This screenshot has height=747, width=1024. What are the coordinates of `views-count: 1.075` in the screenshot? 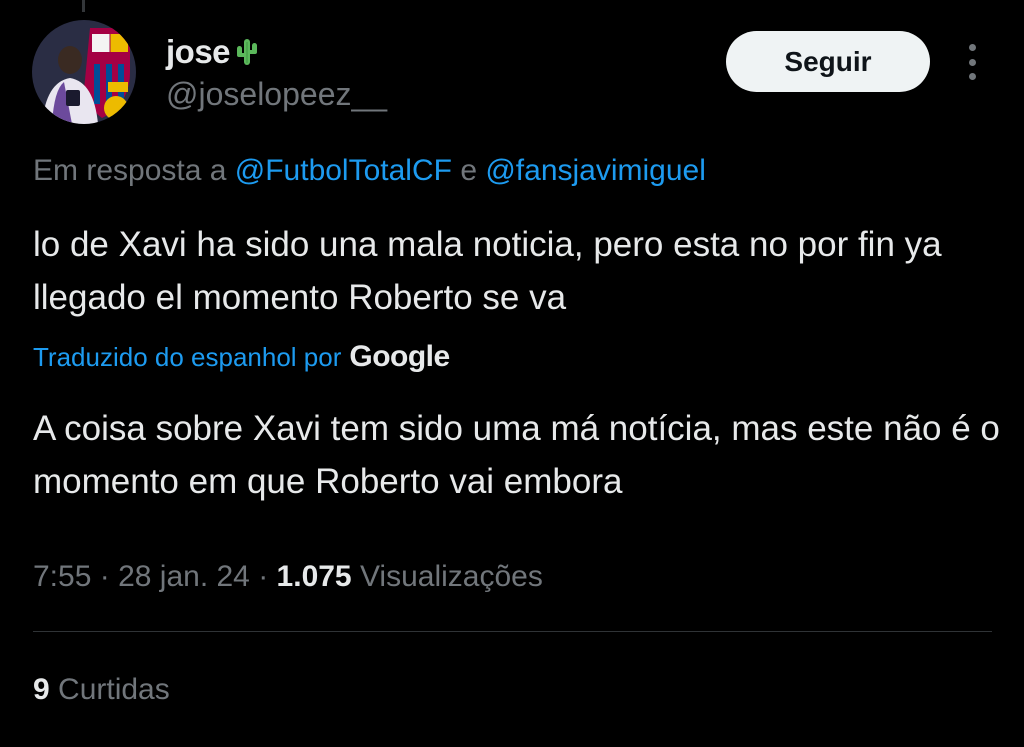 It's located at (314, 576).